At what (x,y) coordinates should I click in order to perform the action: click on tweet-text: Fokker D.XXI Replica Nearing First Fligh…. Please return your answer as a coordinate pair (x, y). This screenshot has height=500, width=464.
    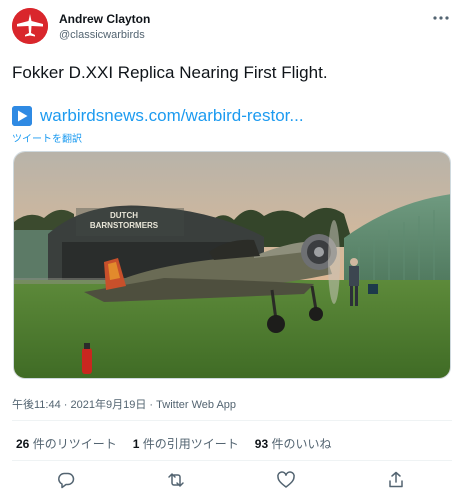
    Looking at the image, I should click on (170, 72).